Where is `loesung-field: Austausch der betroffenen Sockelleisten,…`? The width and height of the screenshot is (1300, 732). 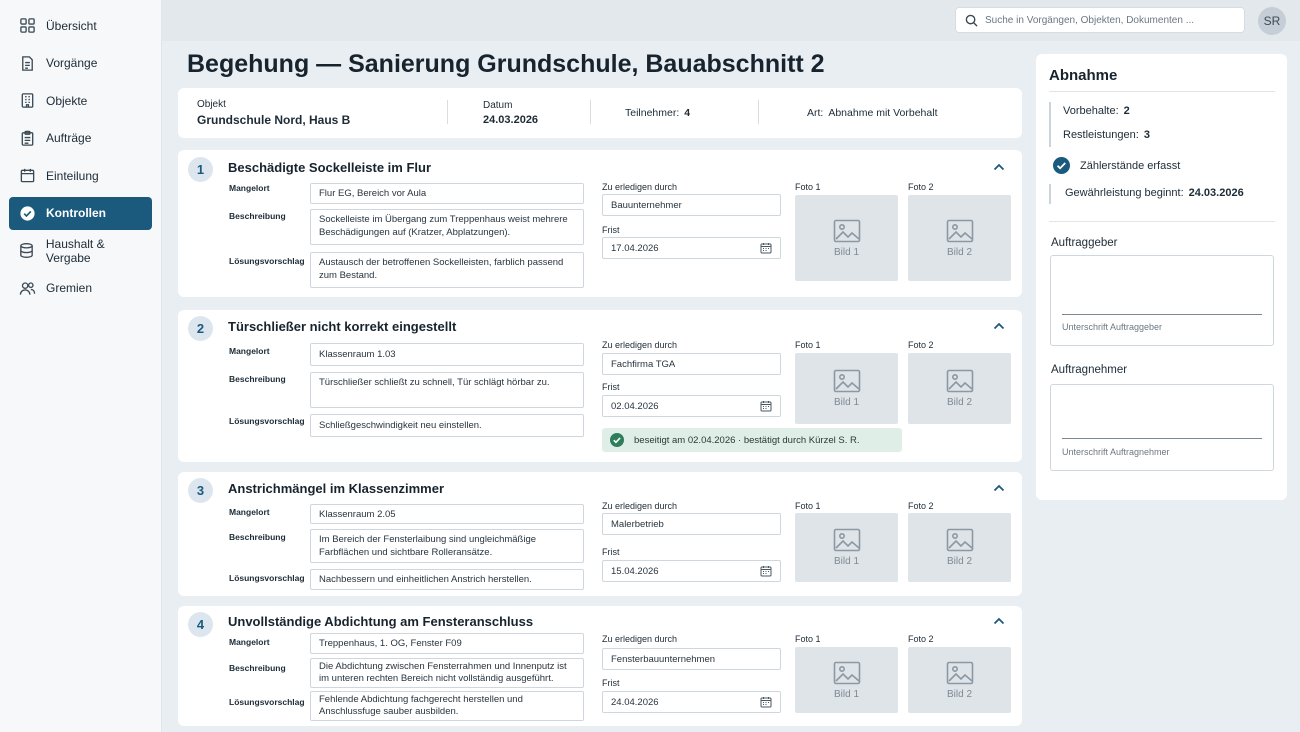
loesung-field: Austausch der betroffenen Sockelleisten,… is located at coordinates (447, 270).